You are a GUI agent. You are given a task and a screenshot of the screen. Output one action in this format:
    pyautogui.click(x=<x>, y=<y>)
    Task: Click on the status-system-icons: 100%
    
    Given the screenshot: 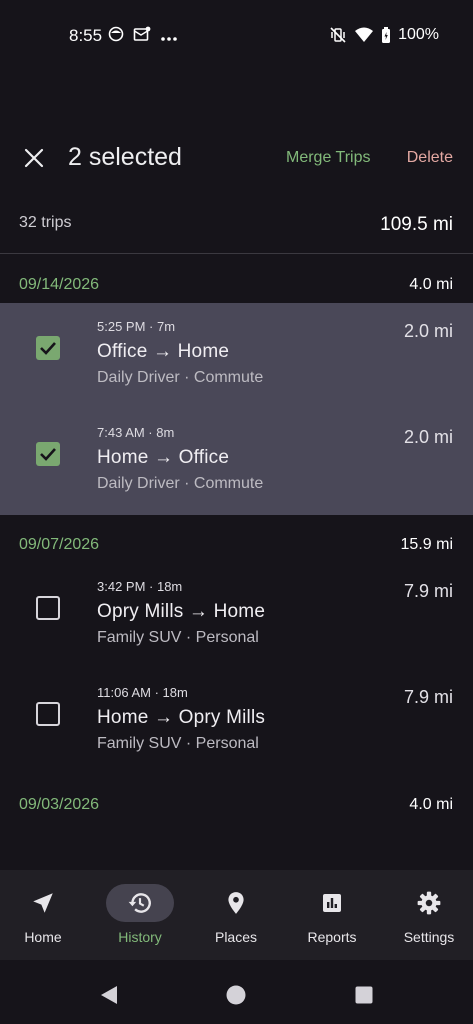 What is the action you would take?
    pyautogui.click(x=384, y=35)
    